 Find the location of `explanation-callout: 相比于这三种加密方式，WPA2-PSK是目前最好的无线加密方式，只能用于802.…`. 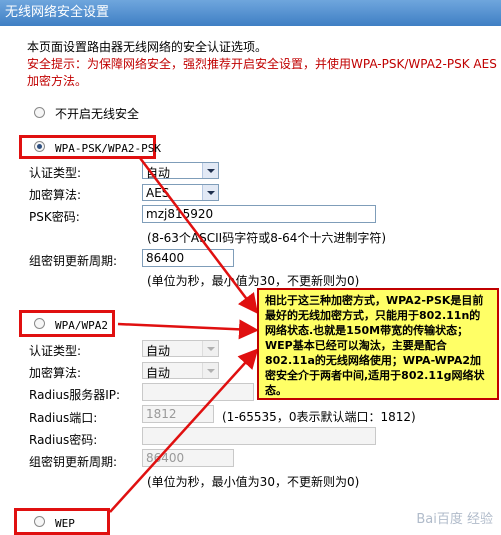

explanation-callout: 相比于这三种加密方式，WPA2-PSK是目前最好的无线加密方式，只能用于802.… is located at coordinates (378, 344).